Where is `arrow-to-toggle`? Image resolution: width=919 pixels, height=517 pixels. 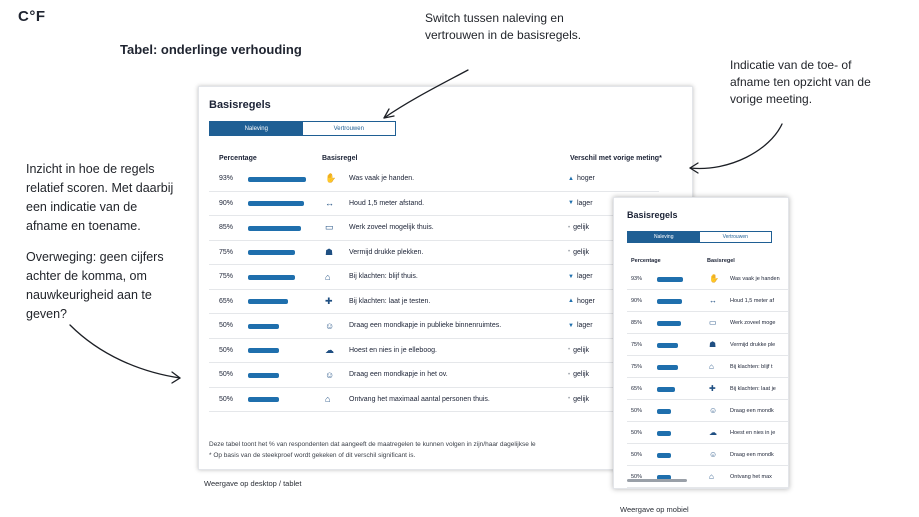
arrow-to-toggle is located at coordinates (426, 94).